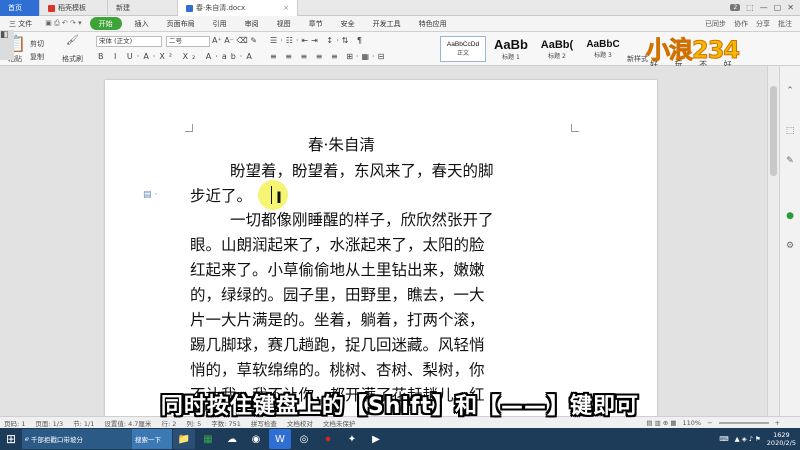 This screenshot has width=800, height=450. I want to click on taskbar-explorer-icon: 📁, so click(184, 439).